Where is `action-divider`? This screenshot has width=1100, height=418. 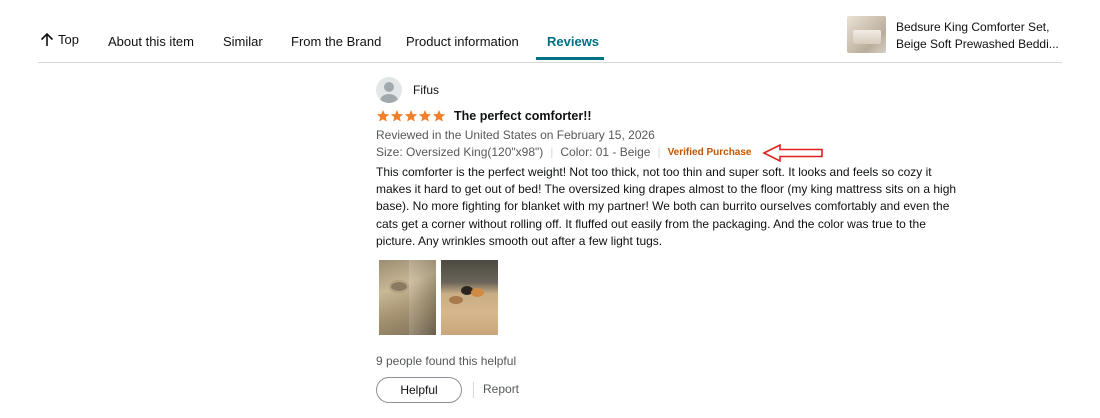
action-divider is located at coordinates (473, 390).